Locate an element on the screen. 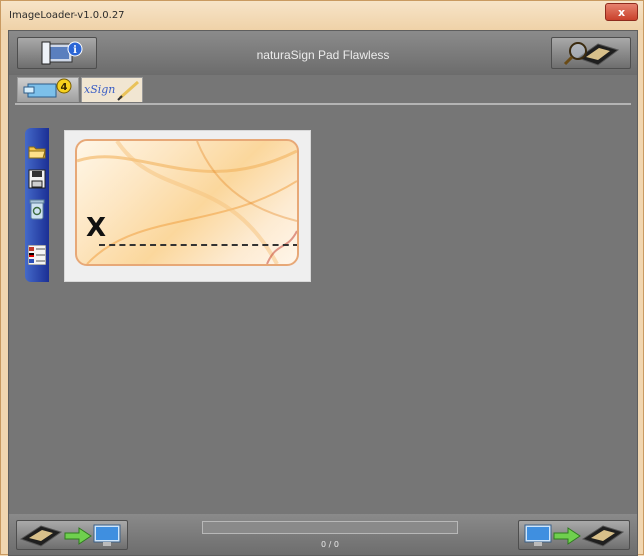 Image resolution: width=644 pixels, height=556 pixels. monitor-to-pad-button is located at coordinates (574, 535).